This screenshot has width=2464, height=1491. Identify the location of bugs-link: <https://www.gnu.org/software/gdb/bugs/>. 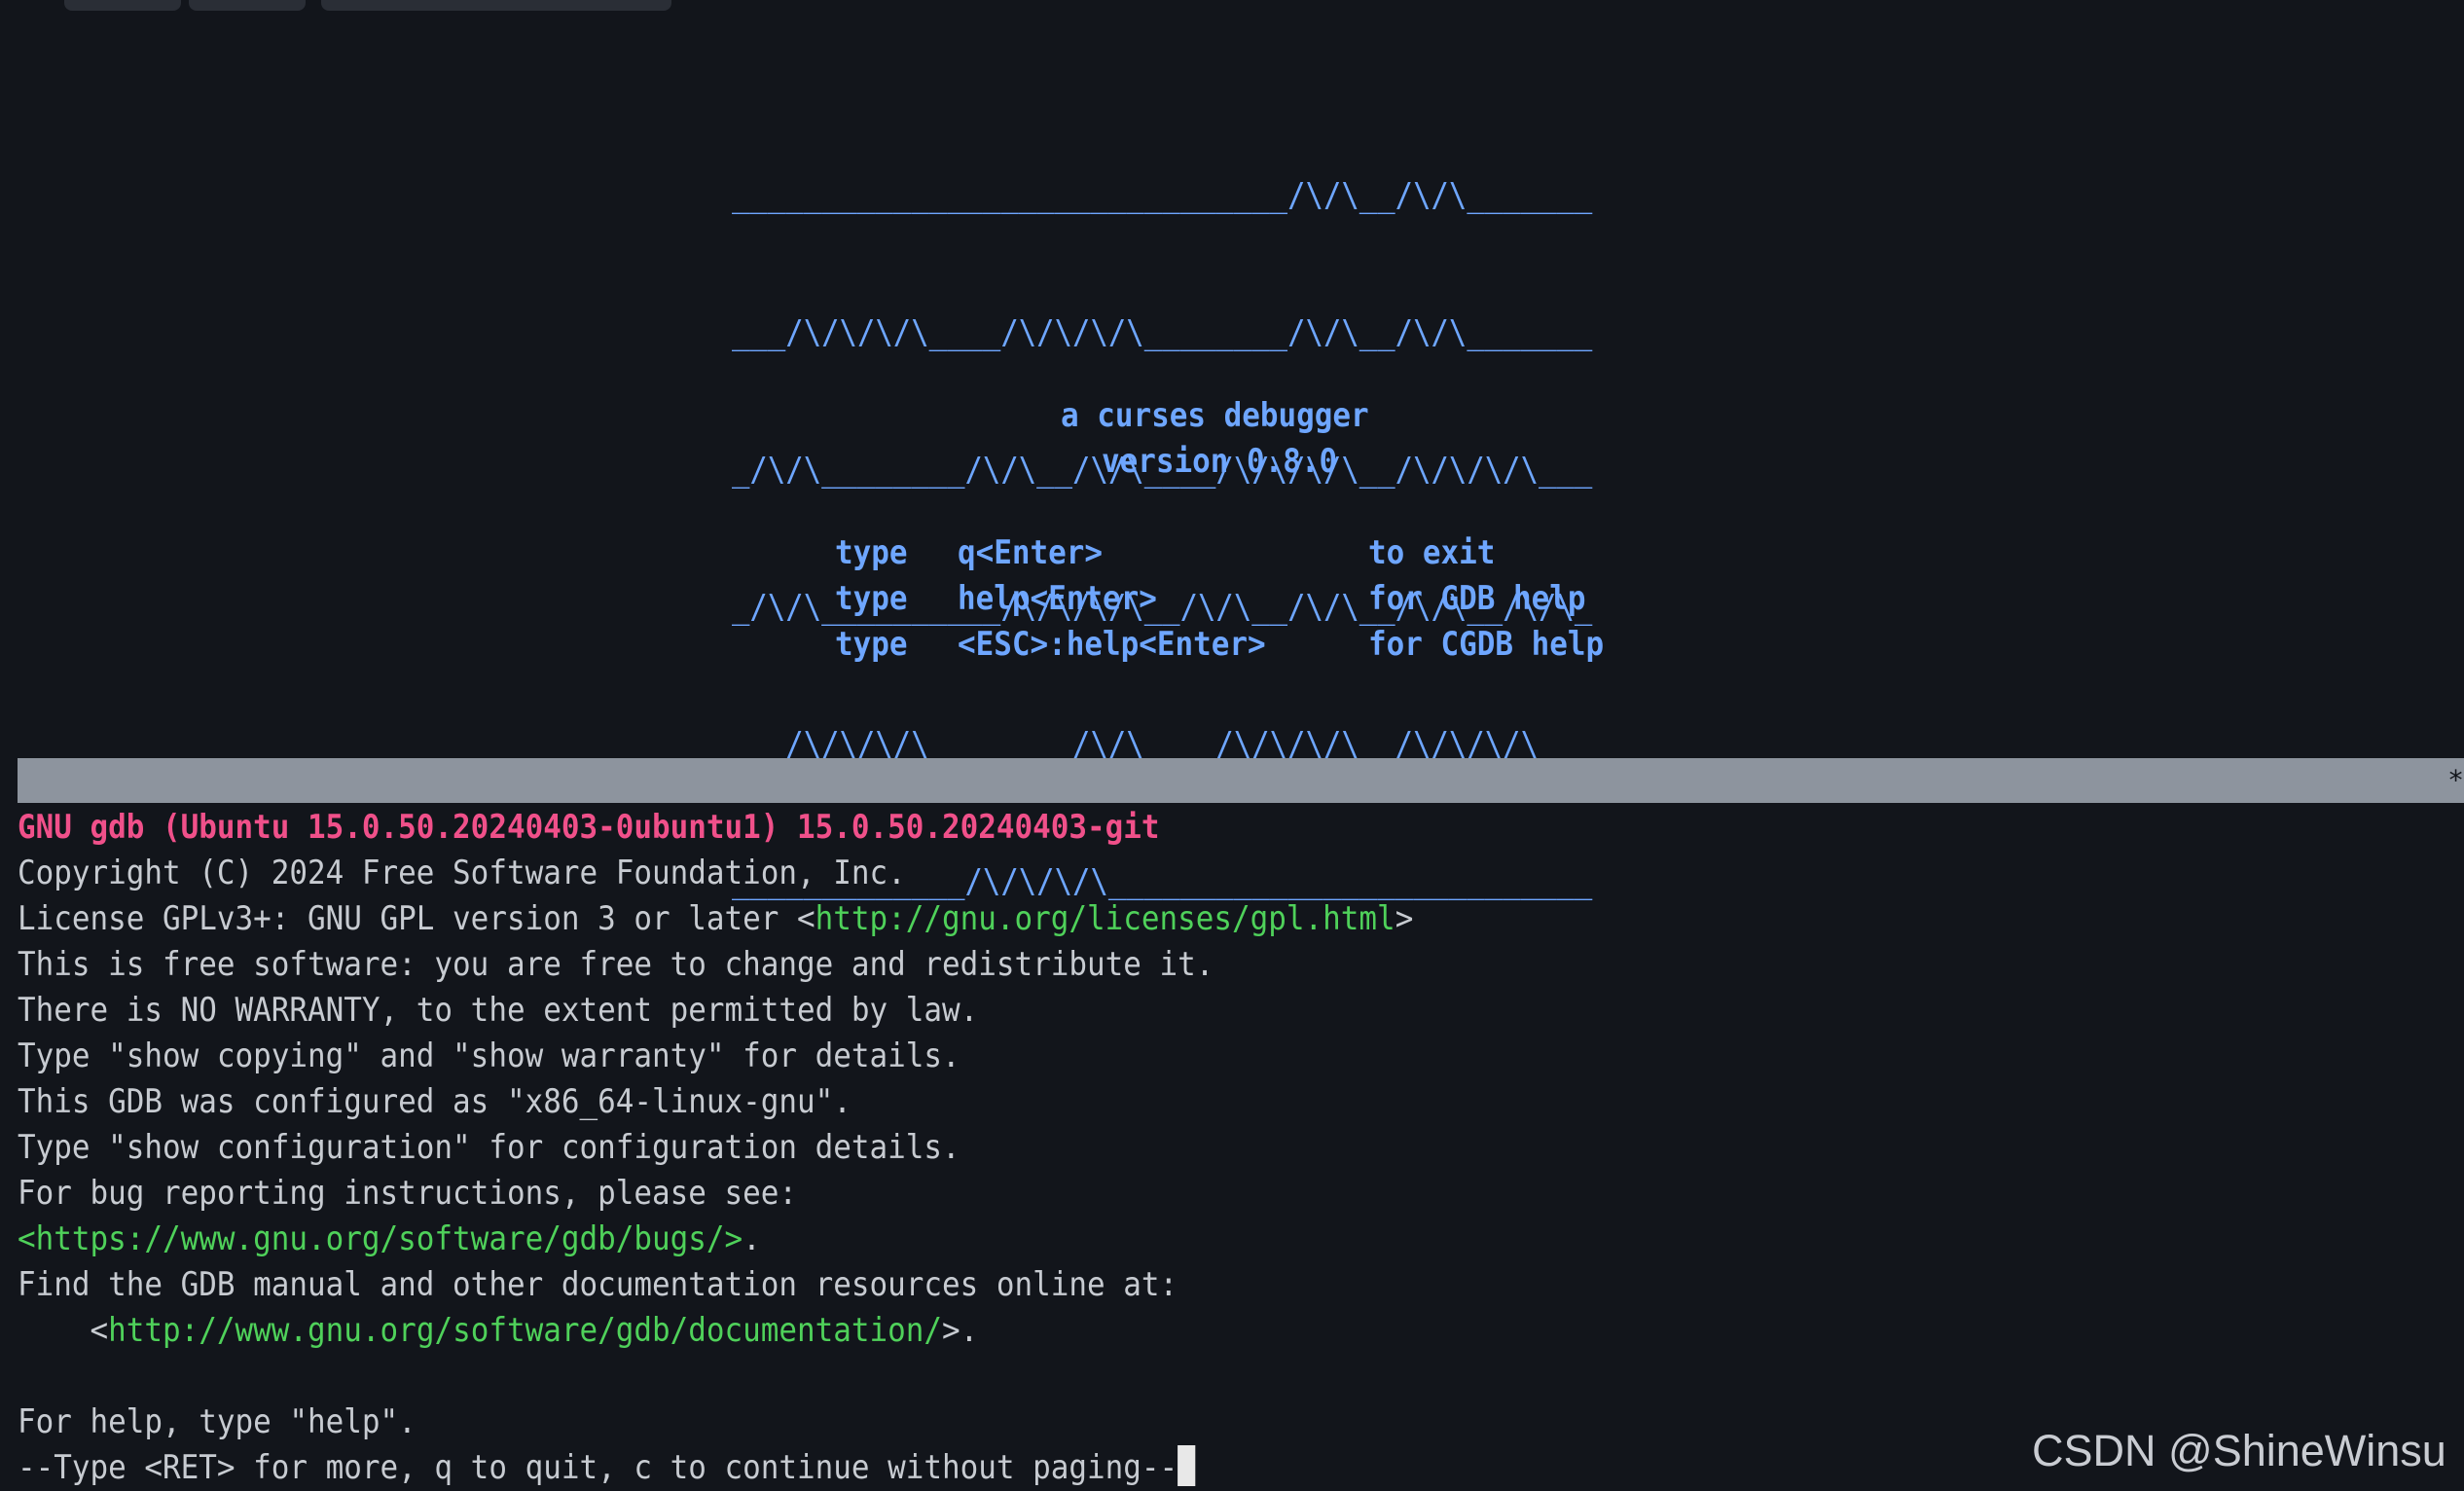
(380, 1238).